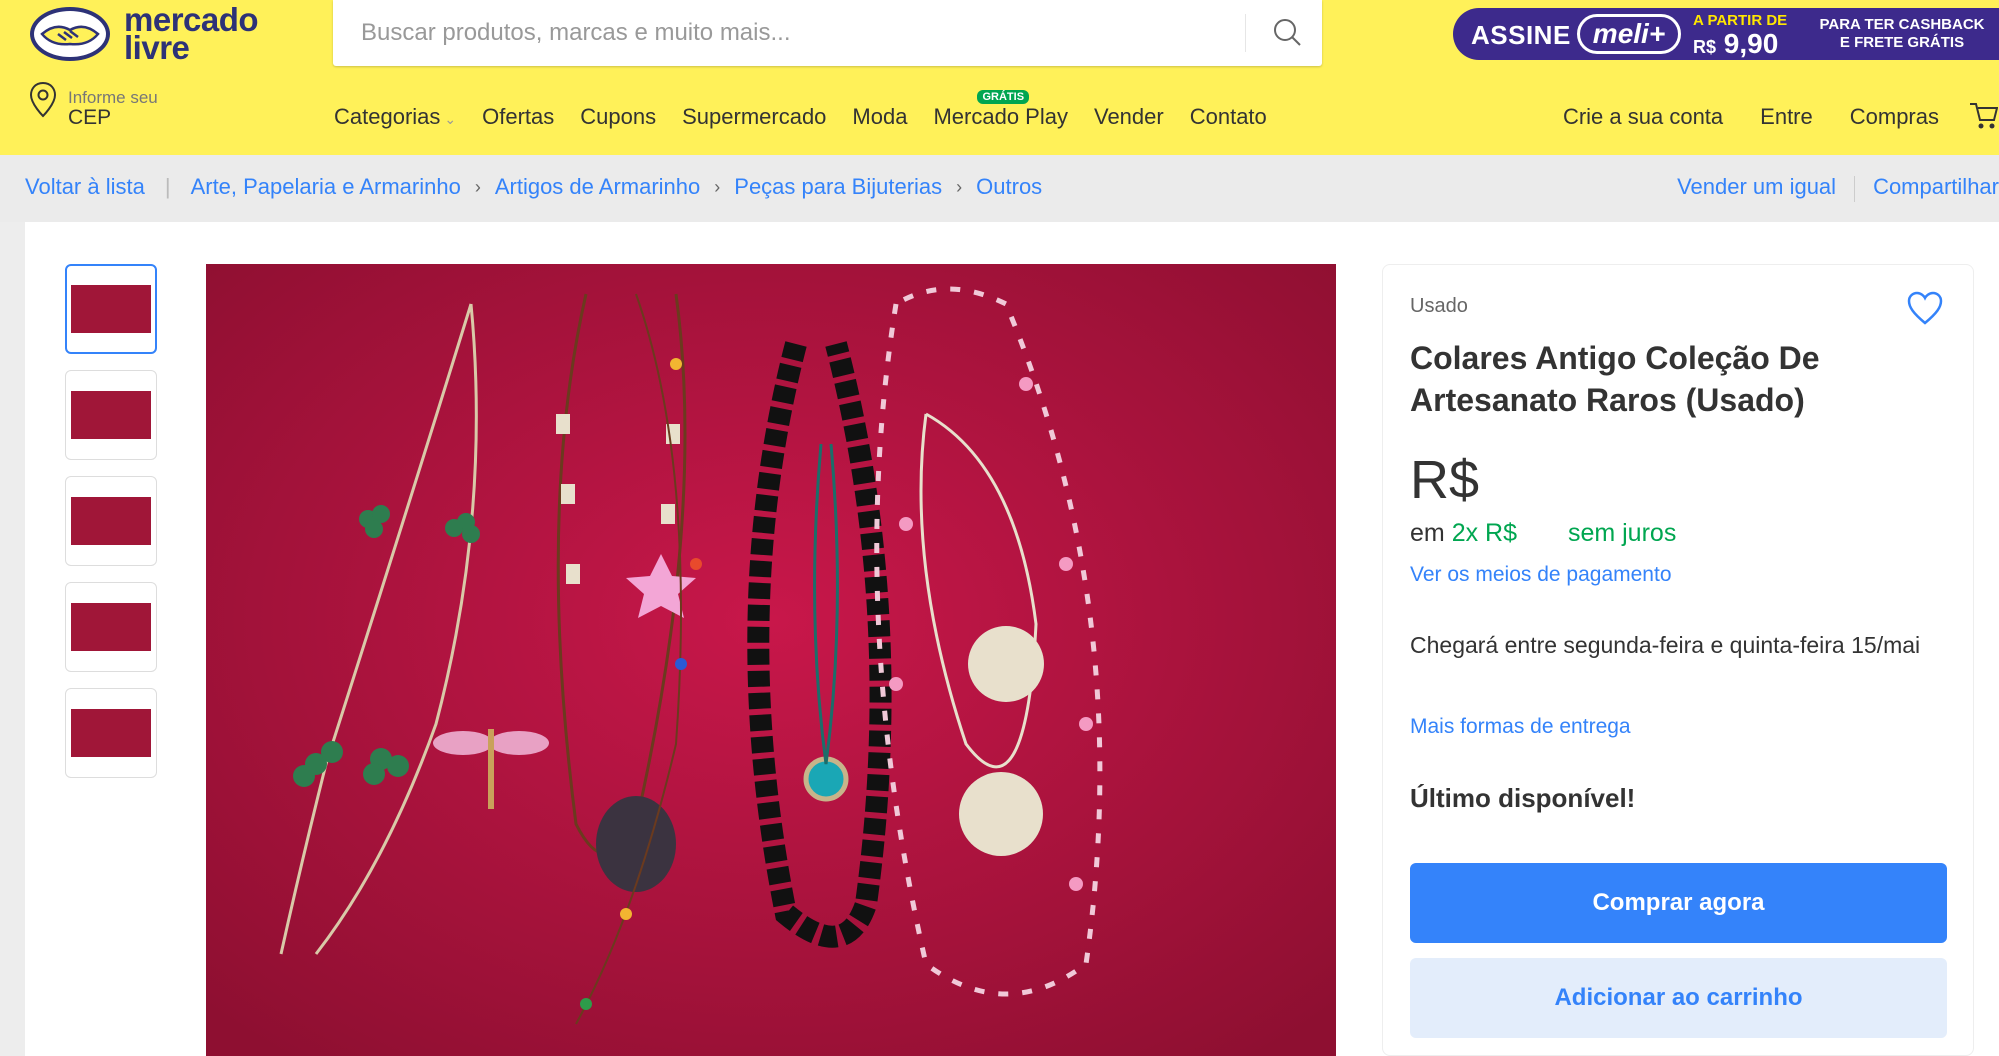 The height and width of the screenshot is (1056, 1999). I want to click on promo-assine: ASSINE, so click(1521, 35).